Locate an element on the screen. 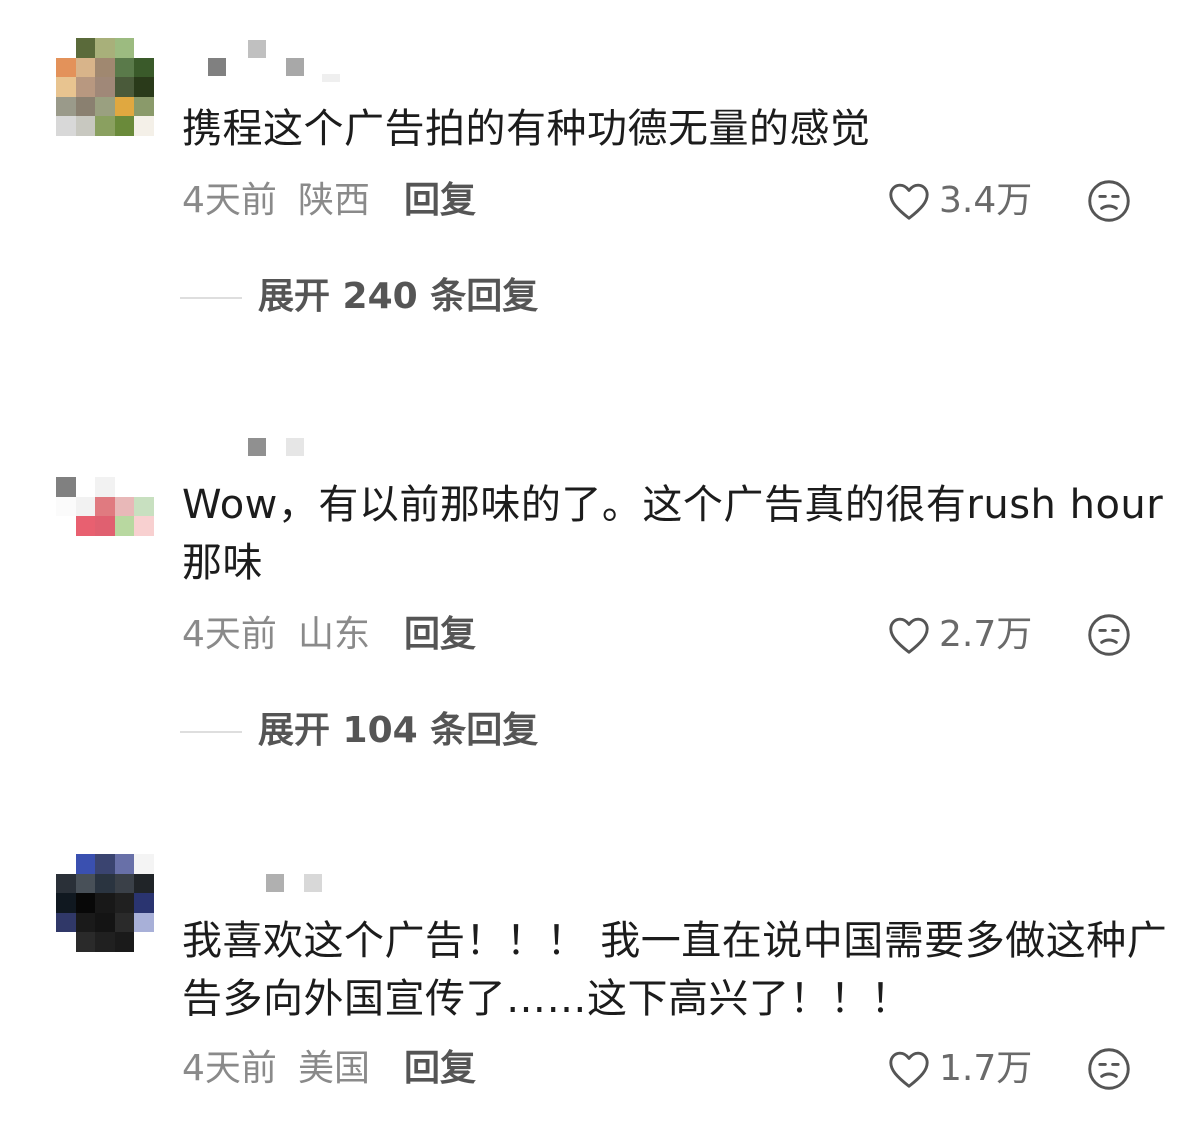  comment-location: 陕西 is located at coordinates (334, 200).